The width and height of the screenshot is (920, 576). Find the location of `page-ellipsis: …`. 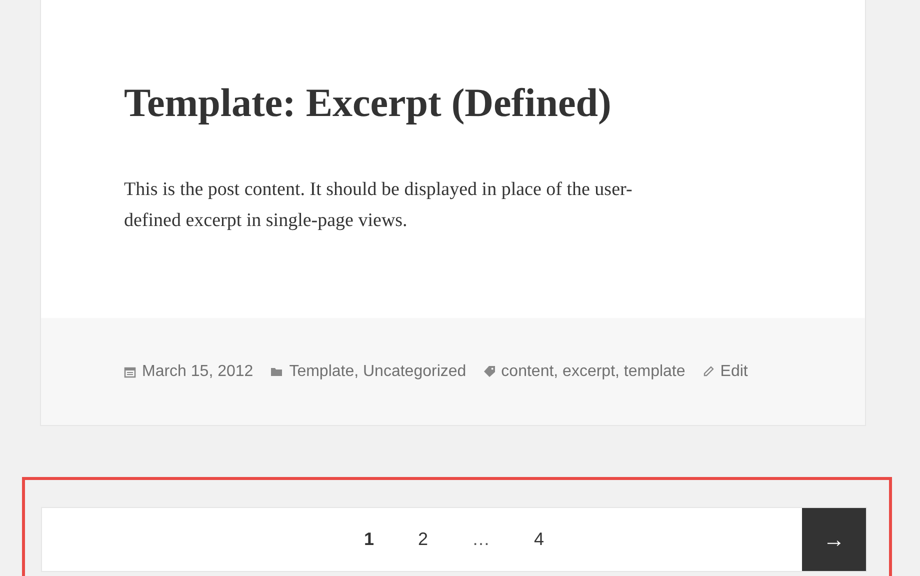

page-ellipsis: … is located at coordinates (481, 539).